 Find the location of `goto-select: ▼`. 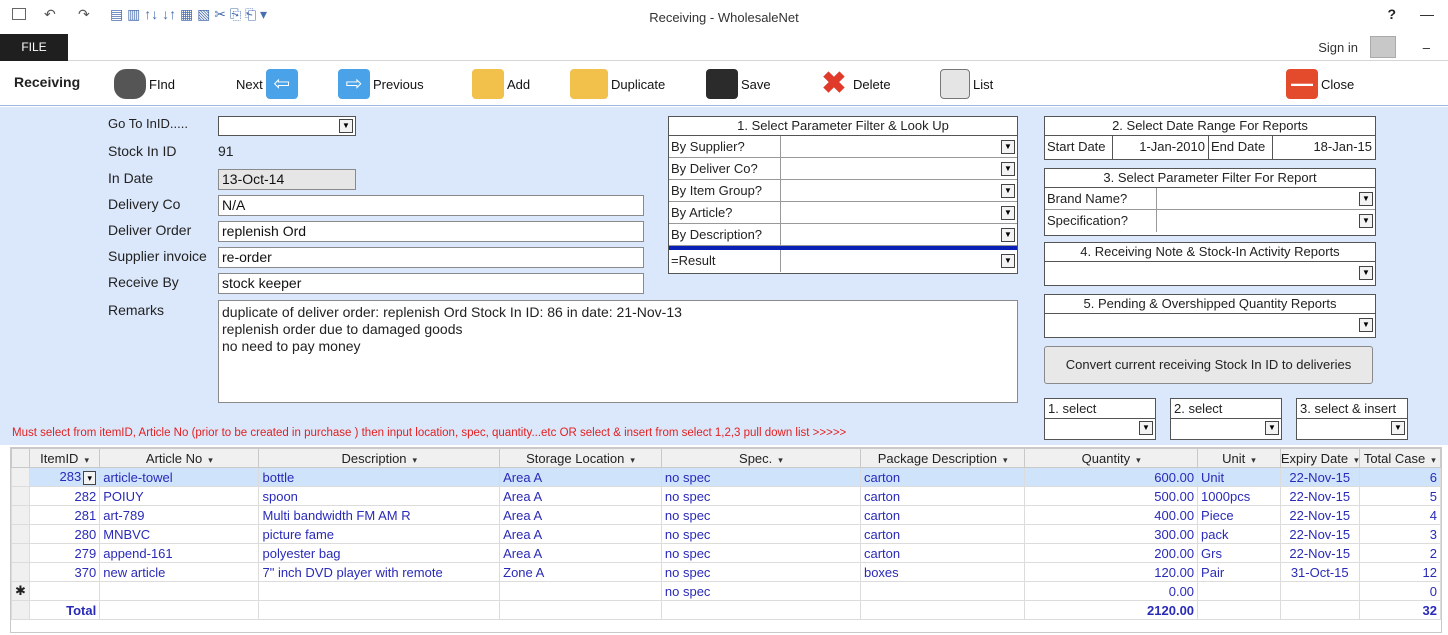

goto-select: ▼ is located at coordinates (287, 126).